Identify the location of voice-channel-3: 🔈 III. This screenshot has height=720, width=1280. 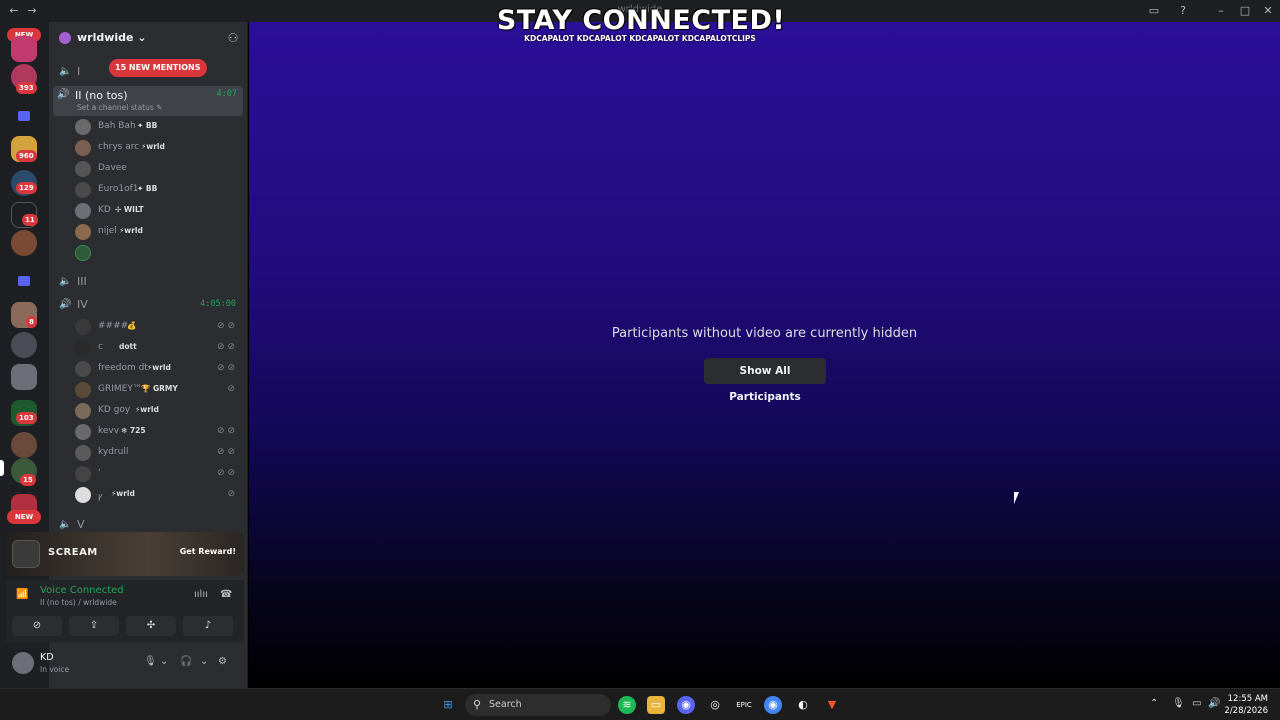
(148, 282).